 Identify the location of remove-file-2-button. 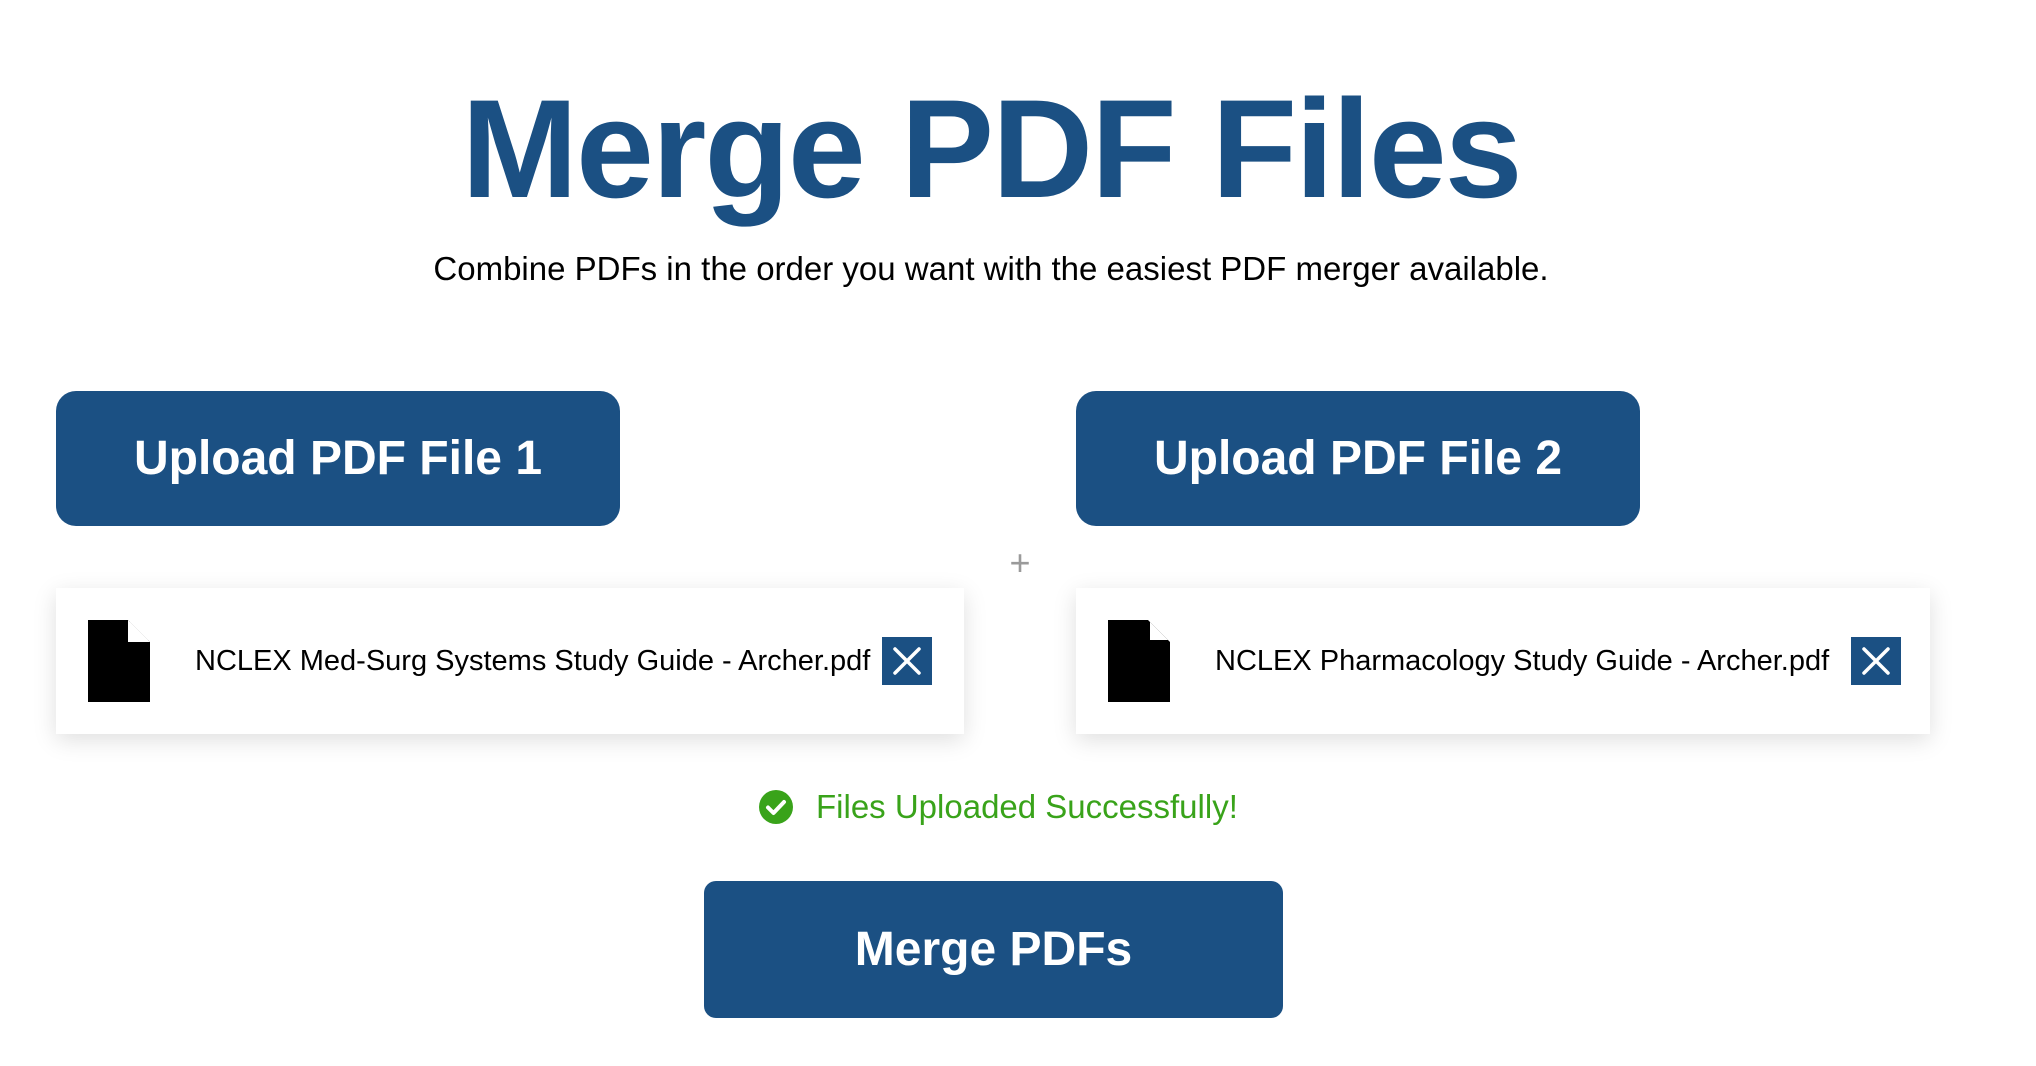
(1876, 661).